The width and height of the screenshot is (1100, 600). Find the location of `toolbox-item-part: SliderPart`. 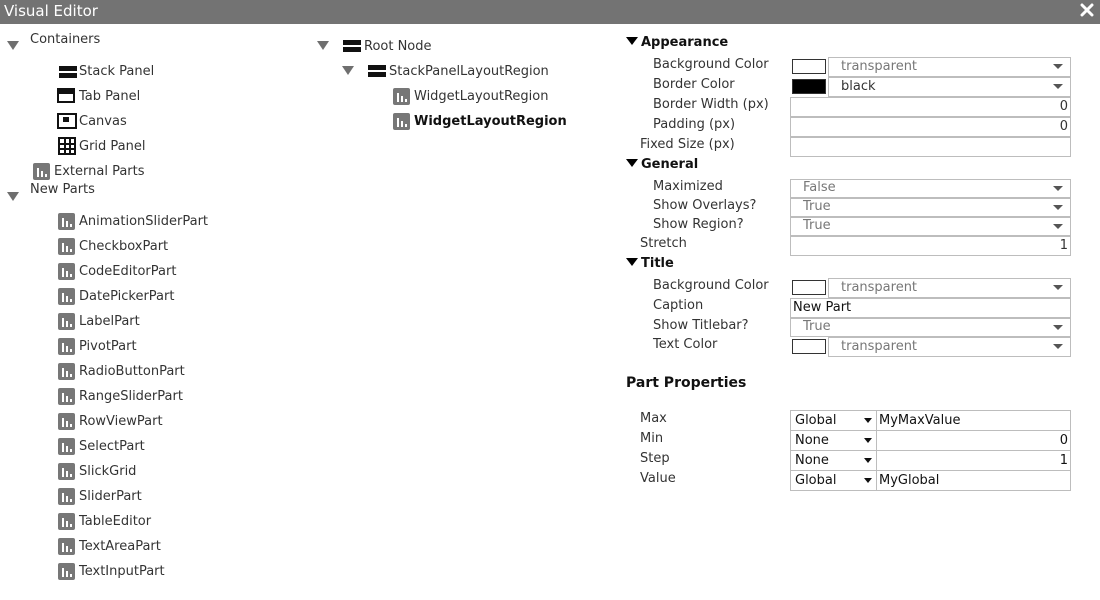

toolbox-item-part: SliderPart is located at coordinates (110, 496).